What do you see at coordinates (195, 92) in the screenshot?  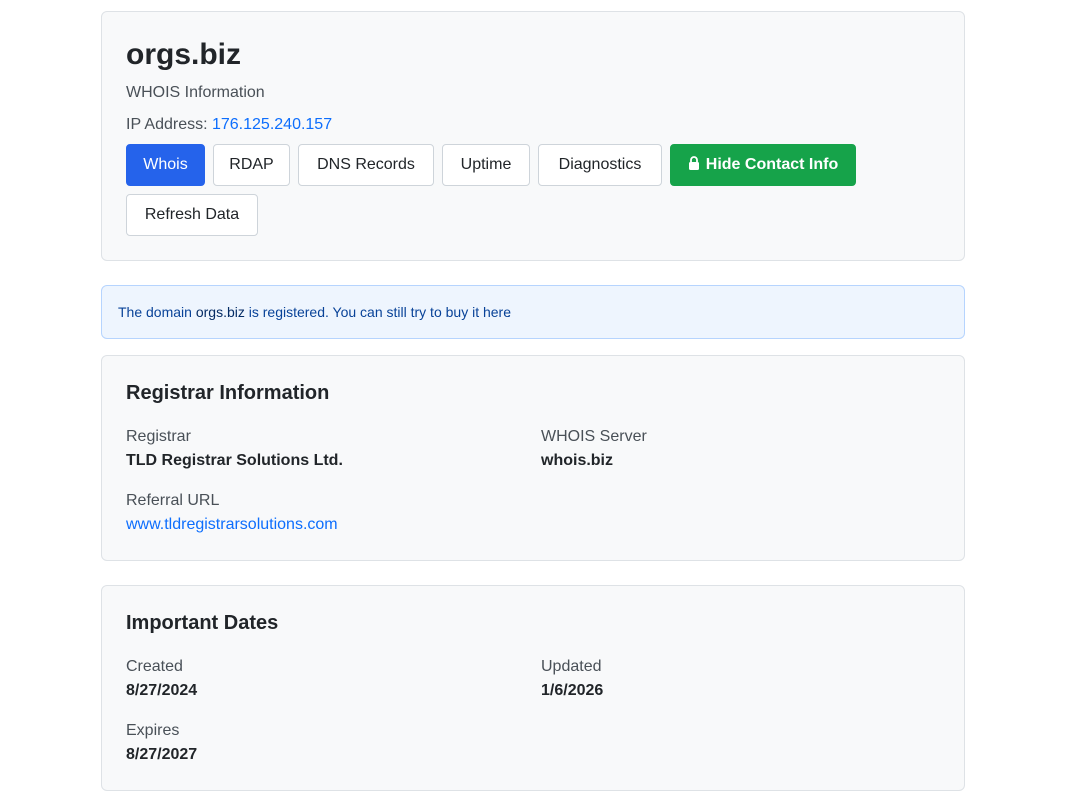 I see `page-subtitle: WHOIS Information` at bounding box center [195, 92].